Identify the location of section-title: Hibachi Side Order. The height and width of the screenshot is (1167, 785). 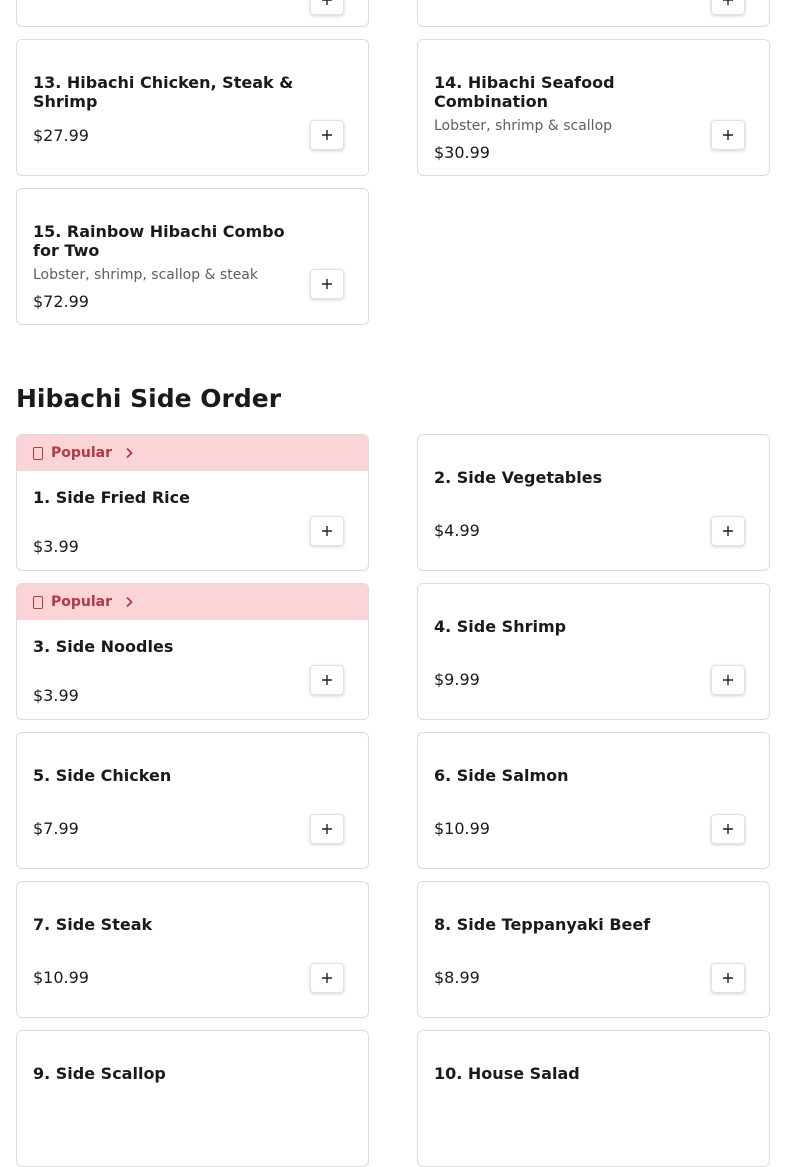
(149, 398).